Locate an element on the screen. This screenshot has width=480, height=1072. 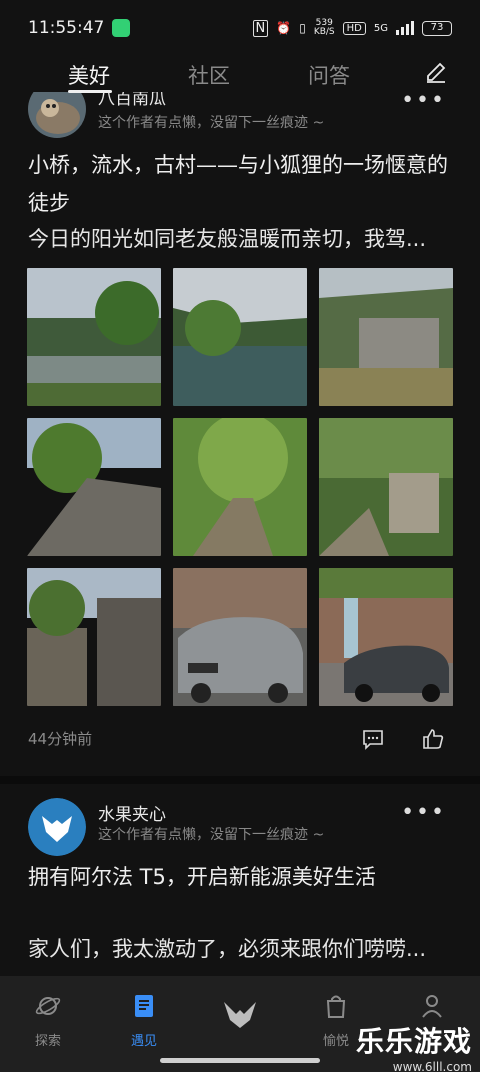
bag-icon is located at coordinates (336, 1006).